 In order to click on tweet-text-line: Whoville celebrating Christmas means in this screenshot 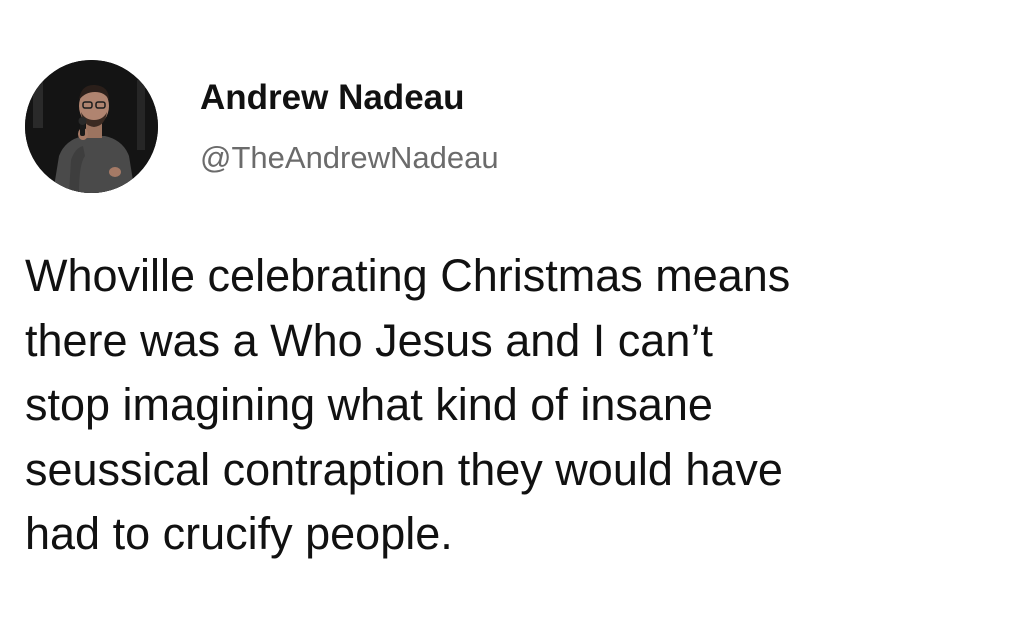, I will do `click(408, 275)`.